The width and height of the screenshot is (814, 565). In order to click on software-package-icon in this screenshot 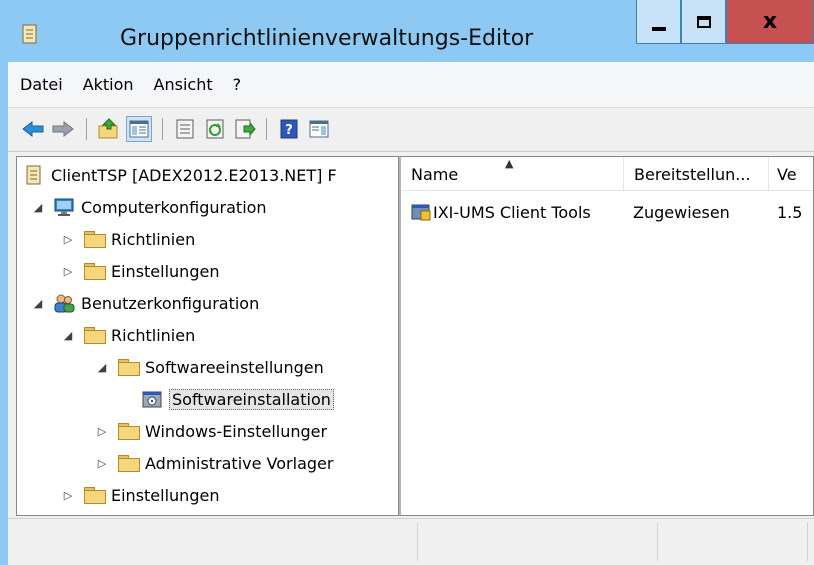, I will do `click(421, 212)`.